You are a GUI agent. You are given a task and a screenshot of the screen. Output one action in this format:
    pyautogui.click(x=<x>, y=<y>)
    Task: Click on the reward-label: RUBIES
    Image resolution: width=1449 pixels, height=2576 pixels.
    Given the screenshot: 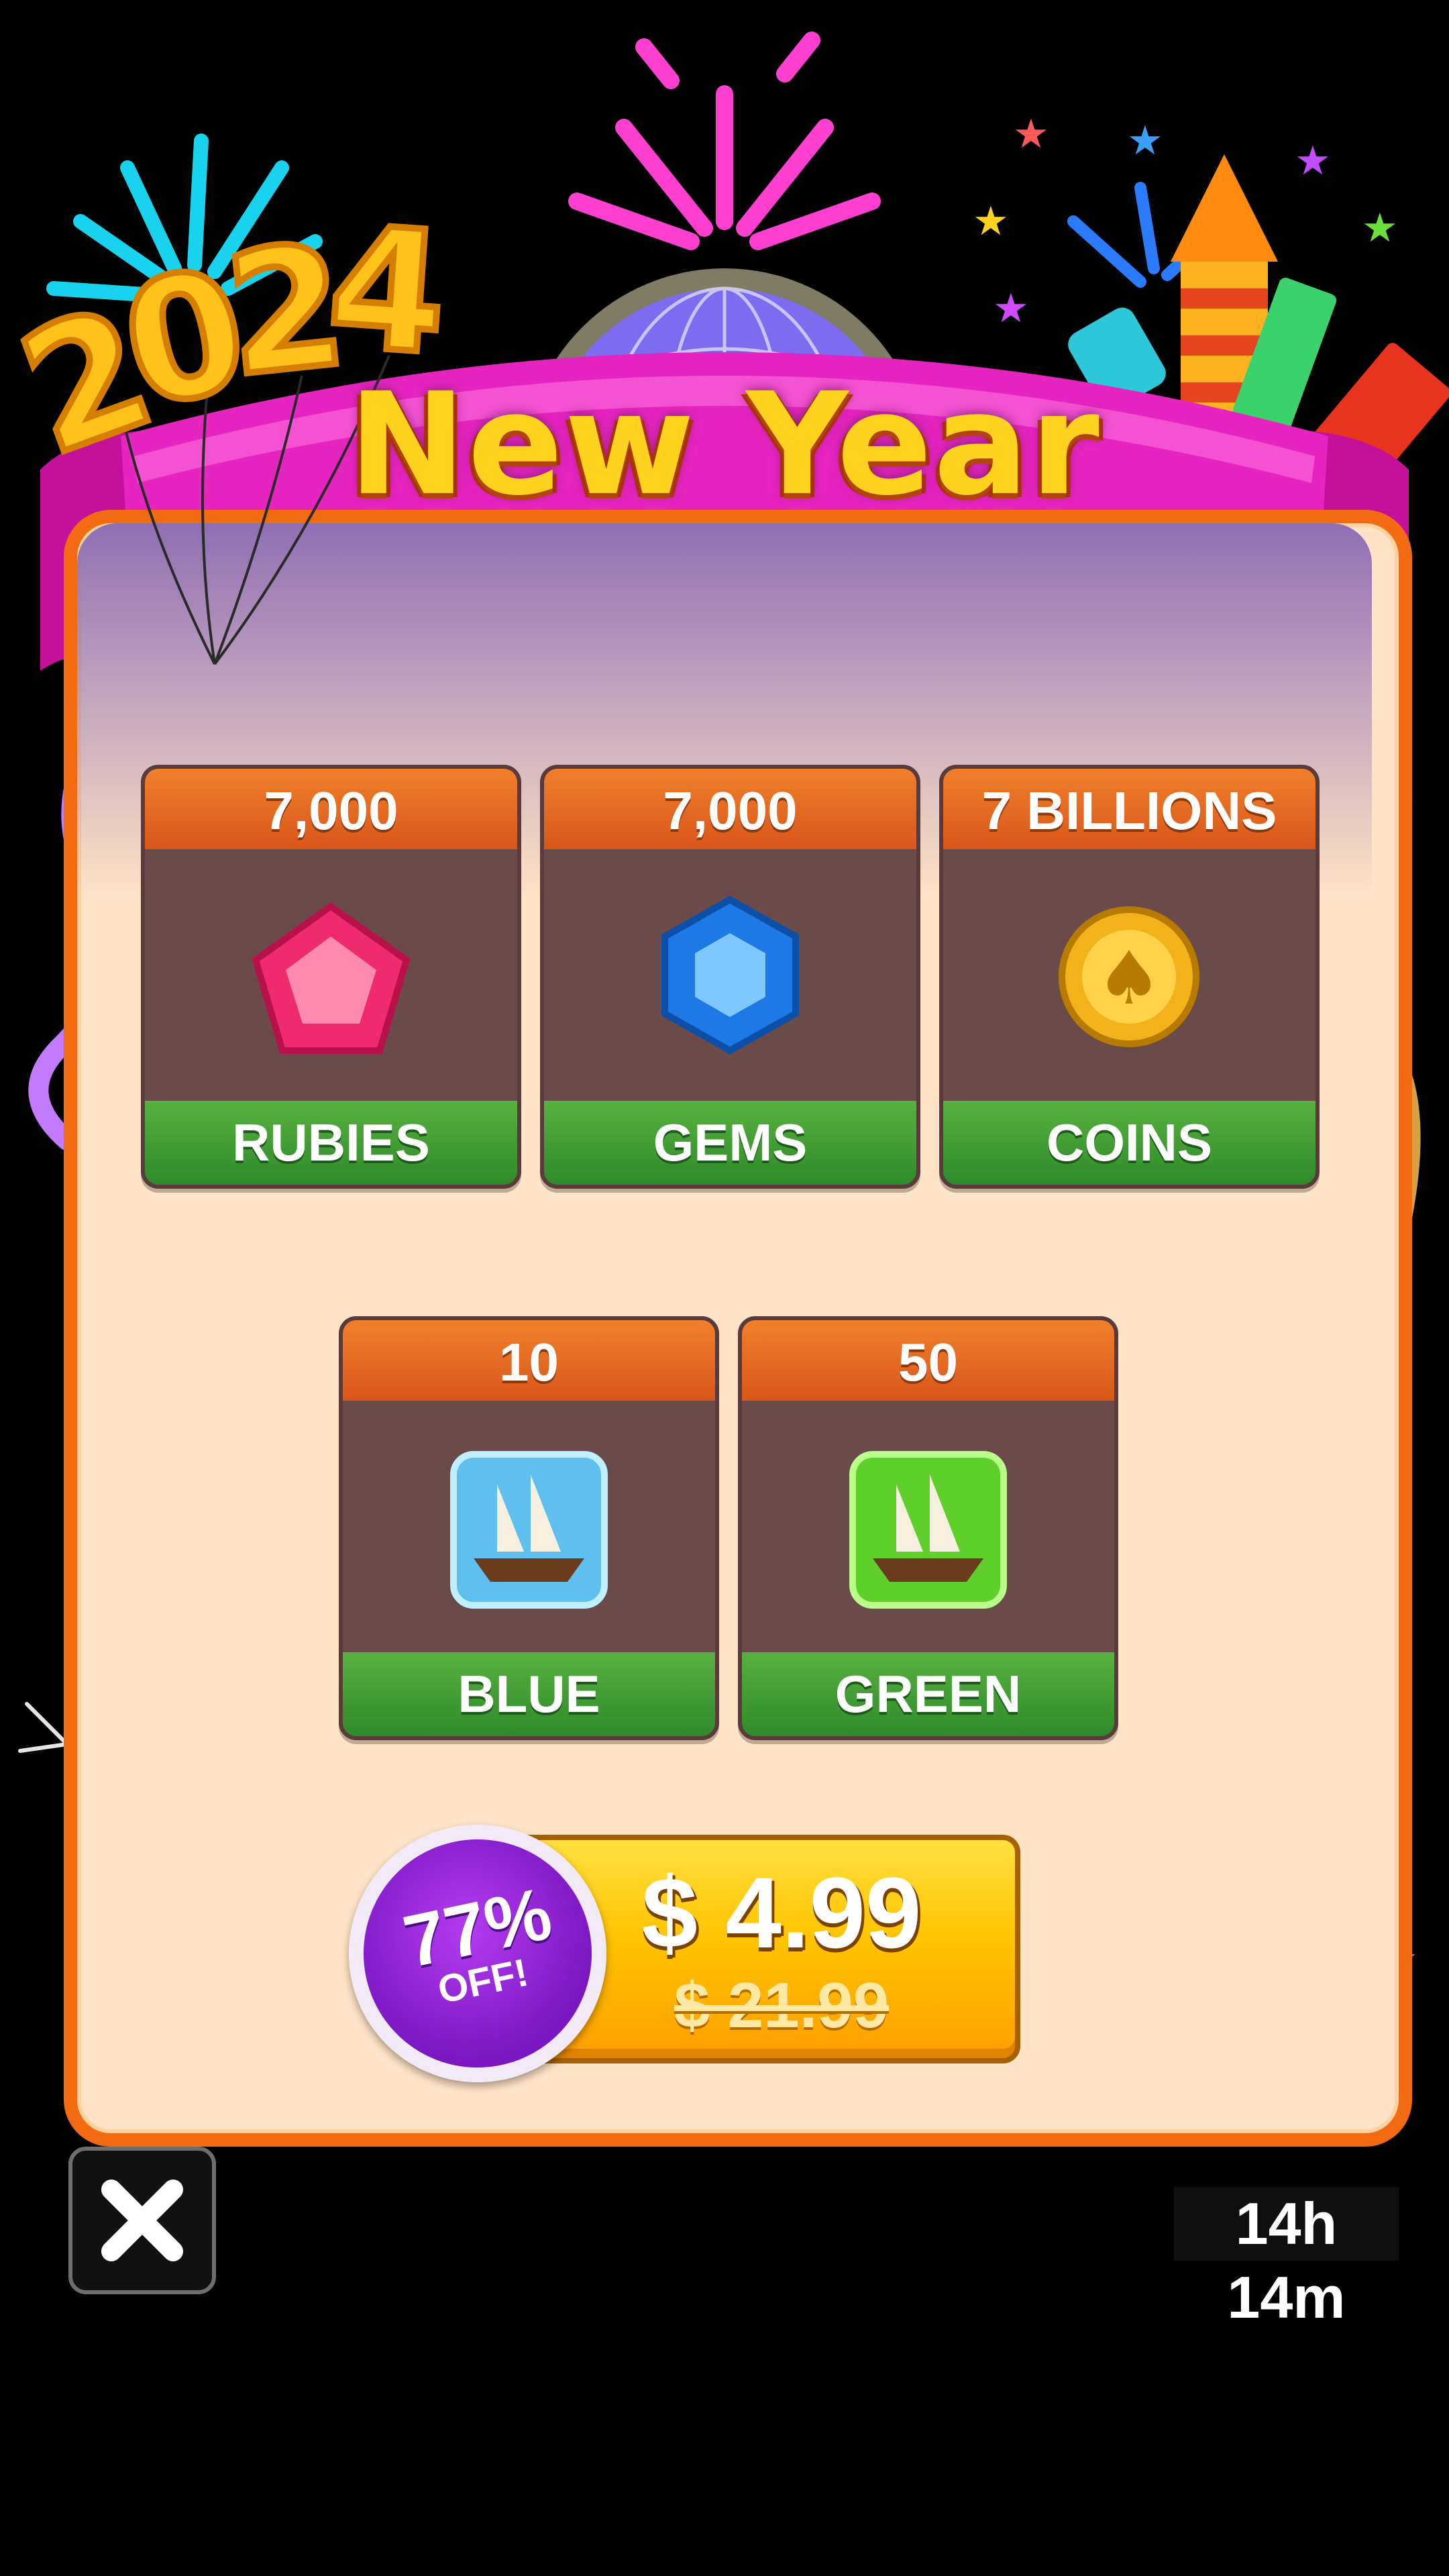 What is the action you would take?
    pyautogui.click(x=331, y=1143)
    